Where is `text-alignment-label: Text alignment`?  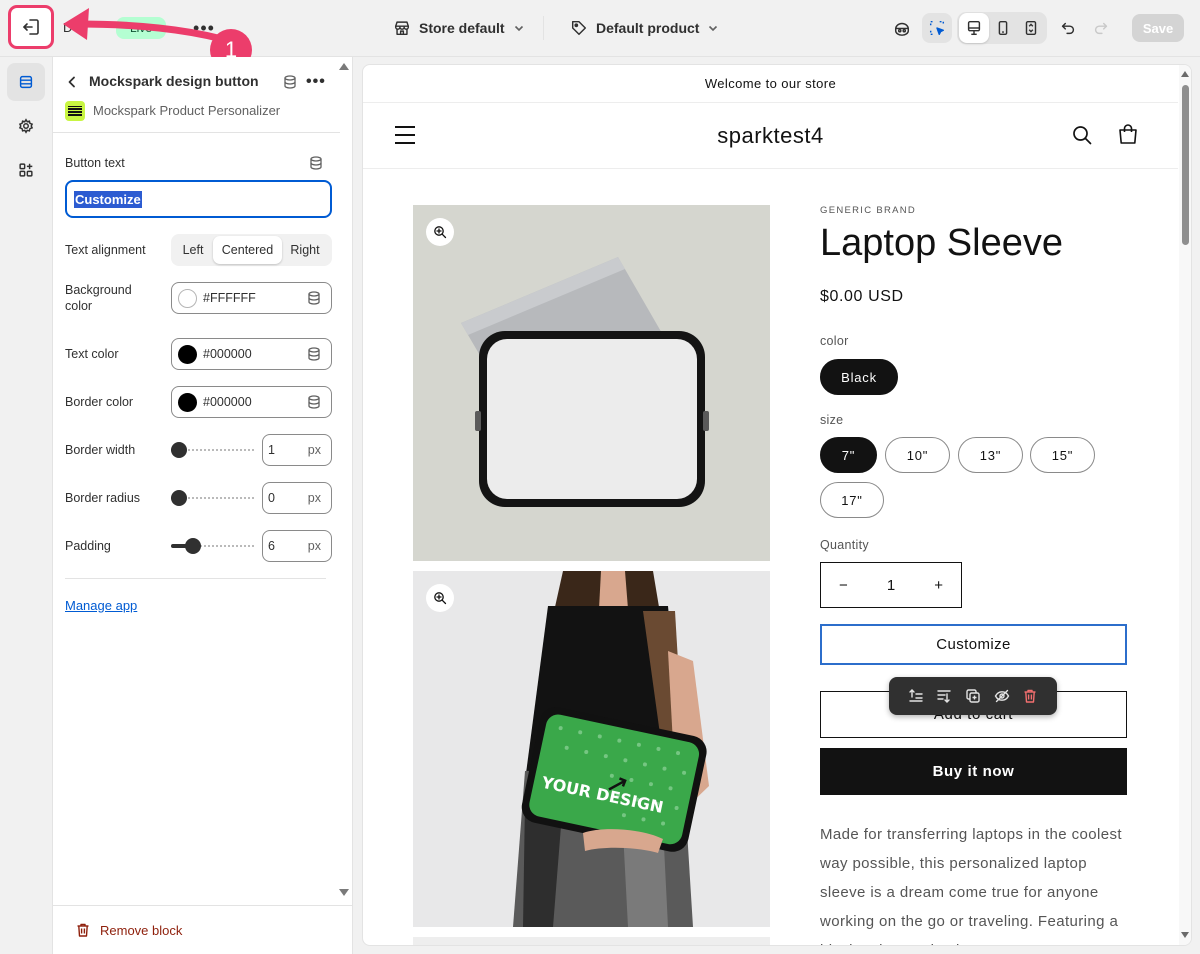
text-alignment-label: Text alignment is located at coordinates (105, 250).